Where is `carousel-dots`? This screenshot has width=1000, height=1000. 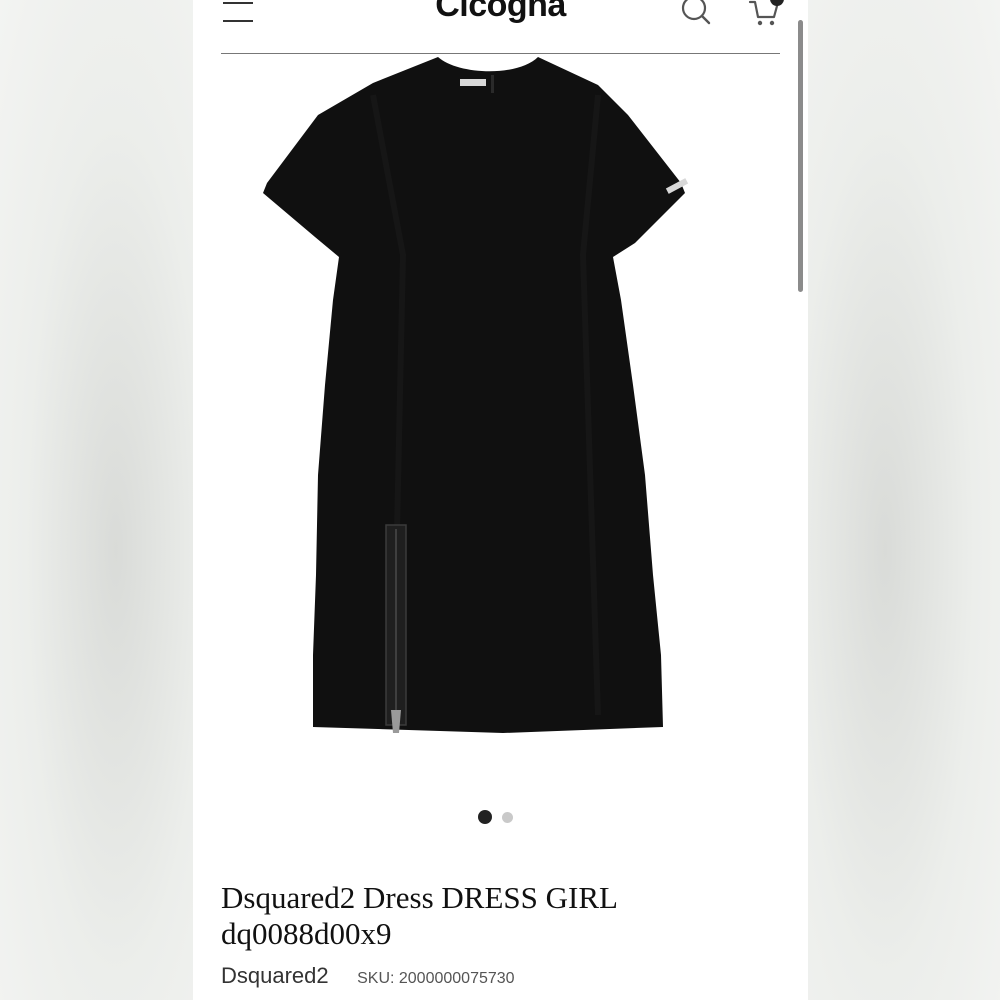 carousel-dots is located at coordinates (503, 817).